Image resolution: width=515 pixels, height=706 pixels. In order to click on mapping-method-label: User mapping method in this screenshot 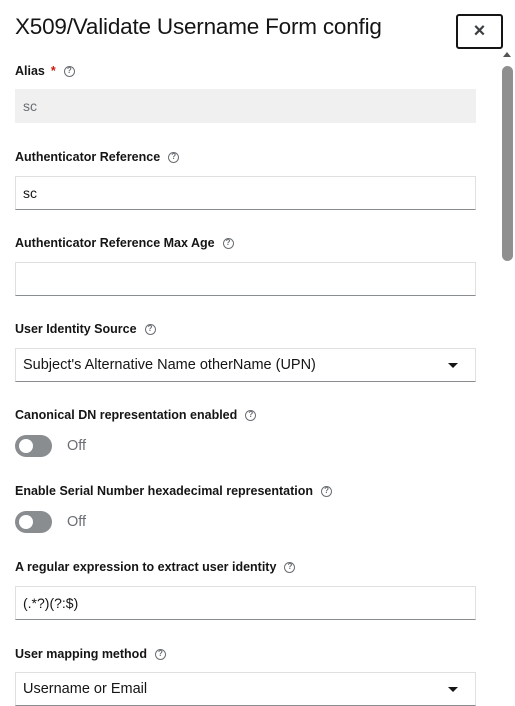, I will do `click(81, 654)`.